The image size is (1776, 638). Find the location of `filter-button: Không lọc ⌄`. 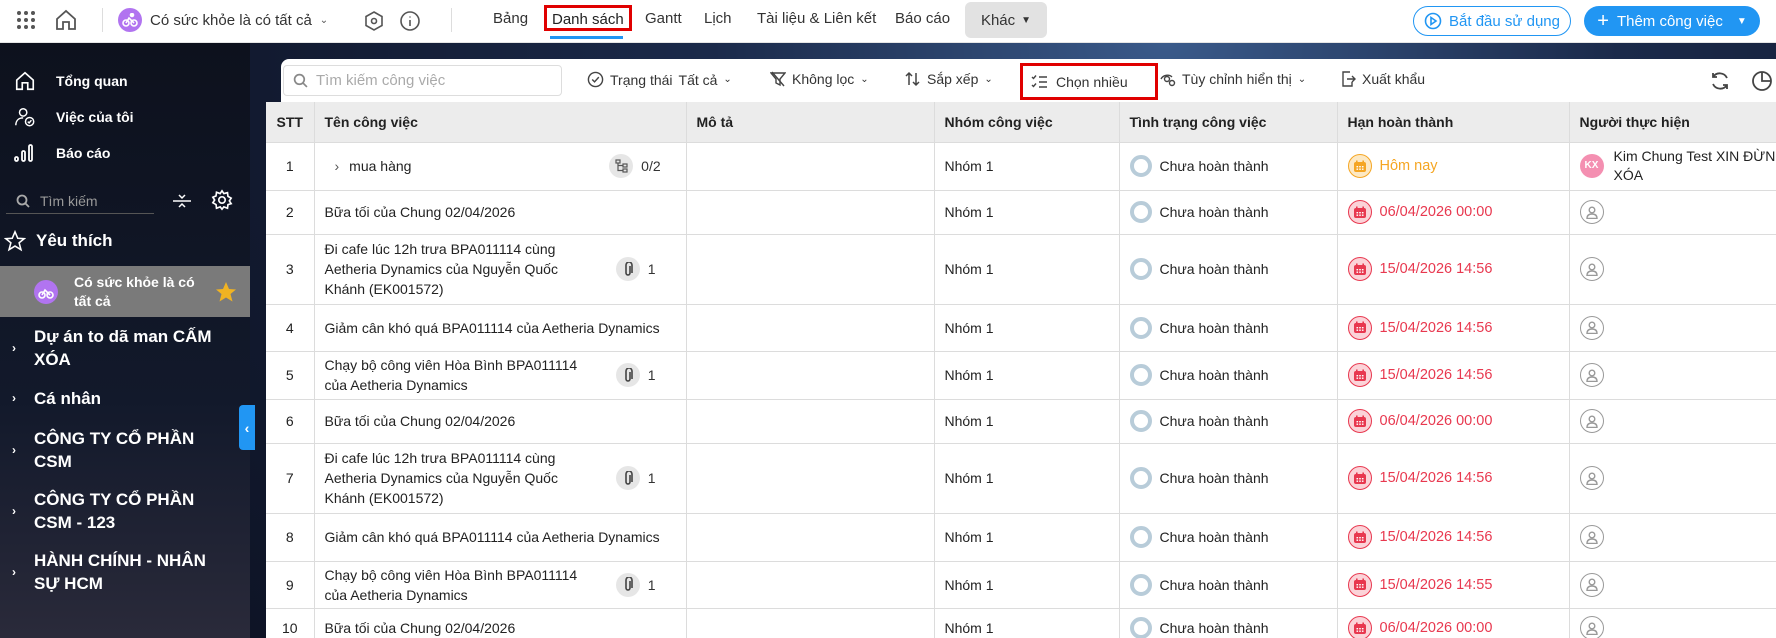

filter-button: Không lọc ⌄ is located at coordinates (819, 79).